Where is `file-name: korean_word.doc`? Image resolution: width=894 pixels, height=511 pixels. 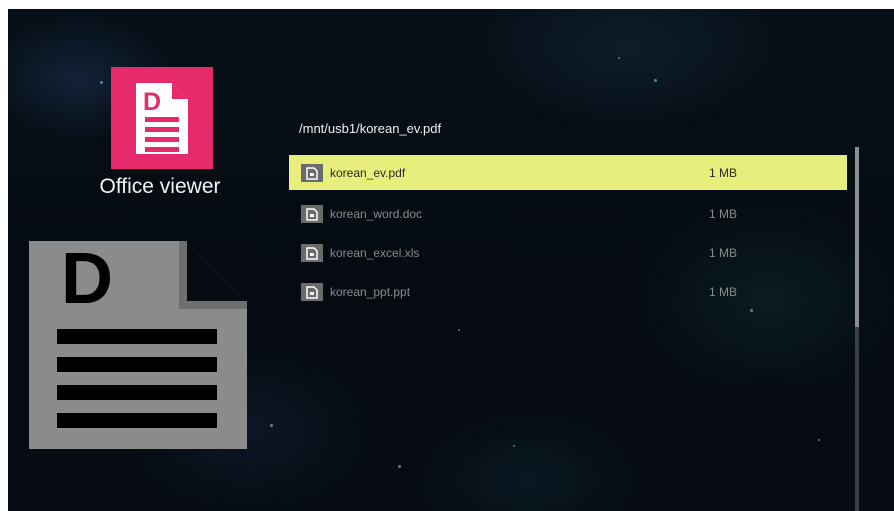
file-name: korean_word.doc is located at coordinates (376, 213).